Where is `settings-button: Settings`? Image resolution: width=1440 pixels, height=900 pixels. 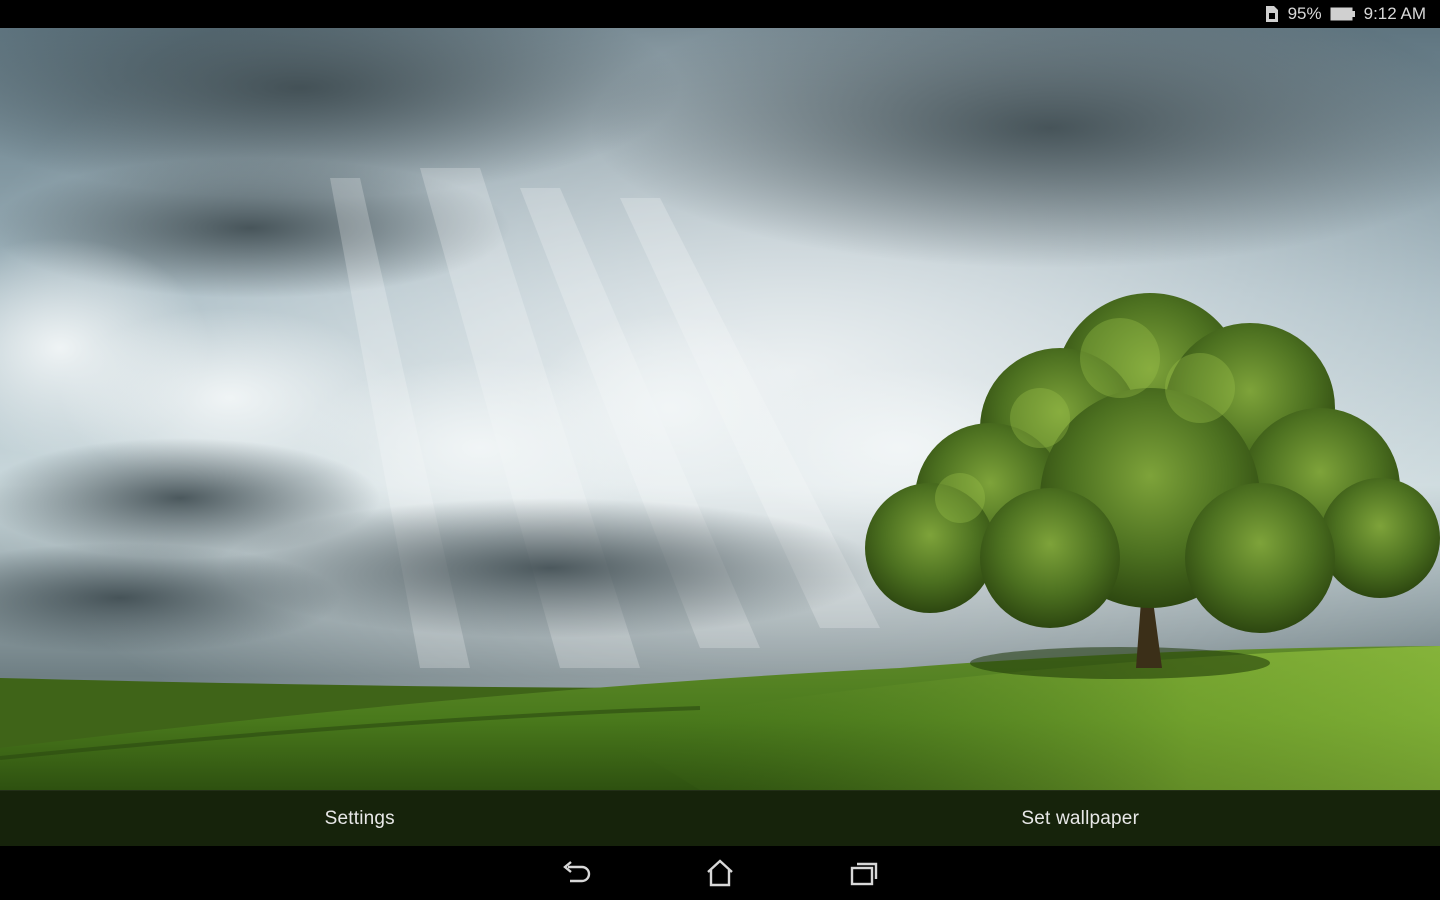 settings-button: Settings is located at coordinates (360, 818).